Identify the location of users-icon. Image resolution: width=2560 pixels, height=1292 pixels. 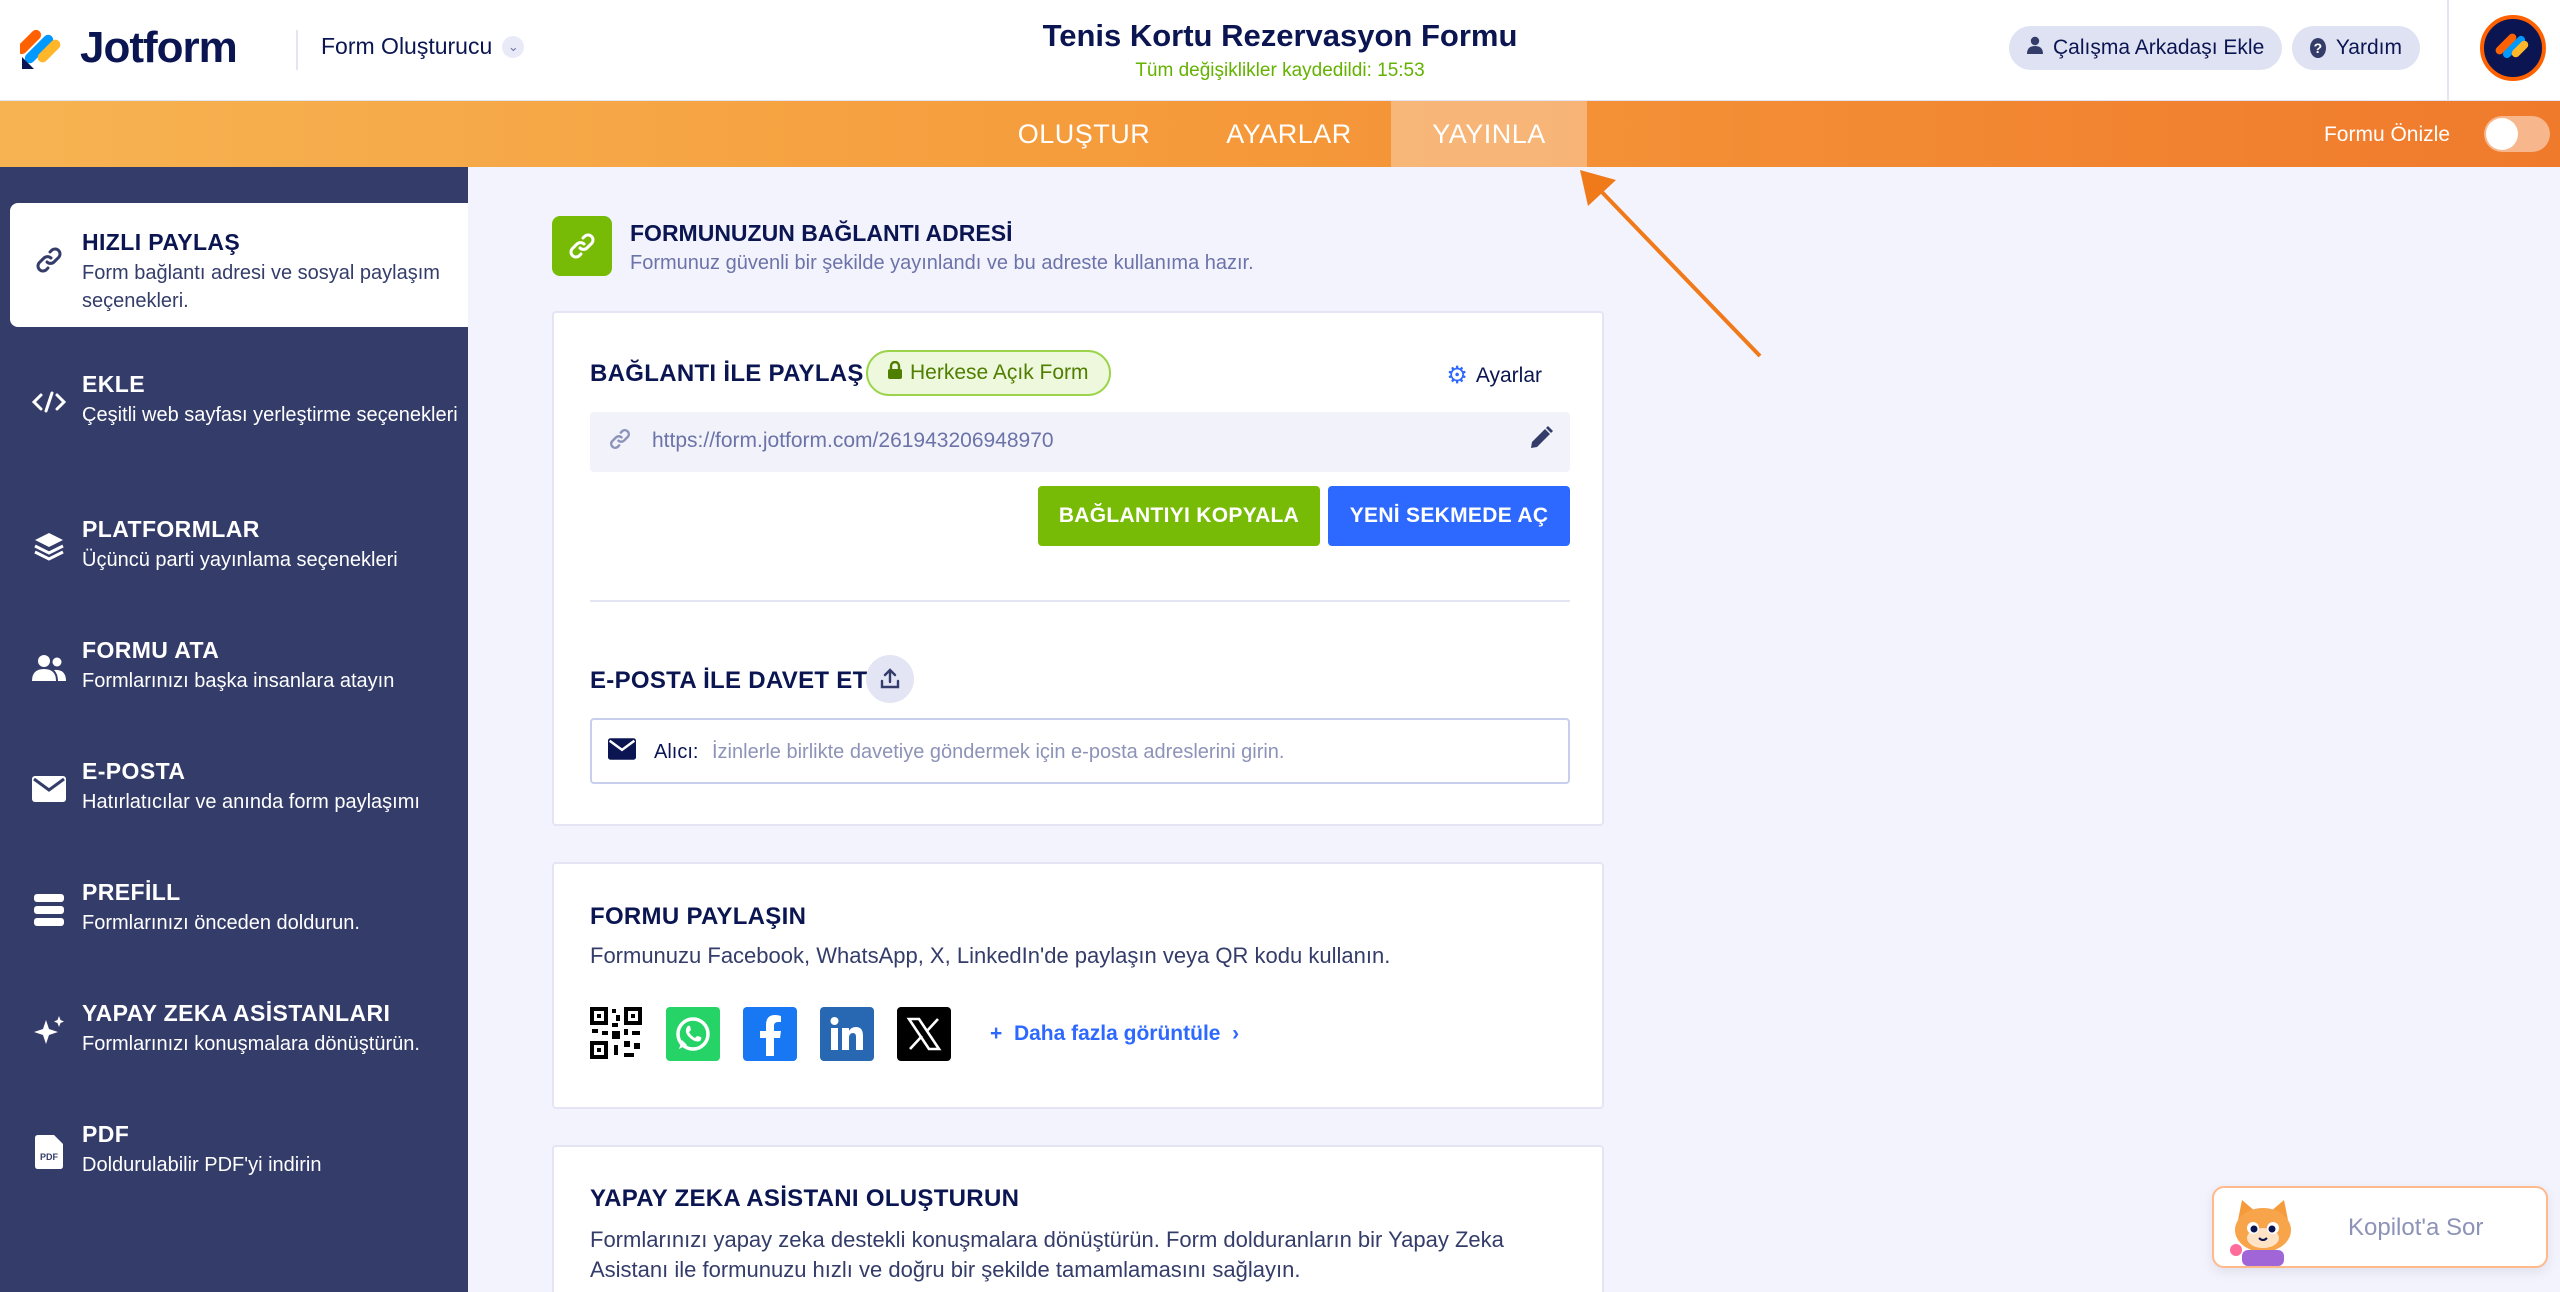
(49, 668).